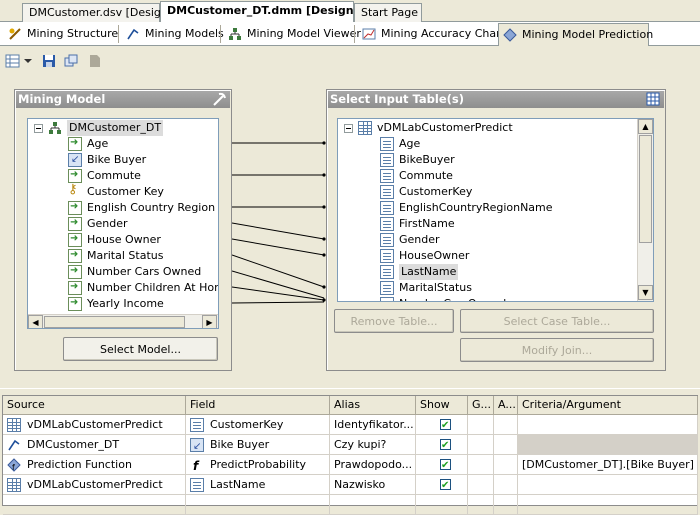 This screenshot has width=700, height=515. What do you see at coordinates (645, 126) in the screenshot?
I see `scroll-up-icon: ▲` at bounding box center [645, 126].